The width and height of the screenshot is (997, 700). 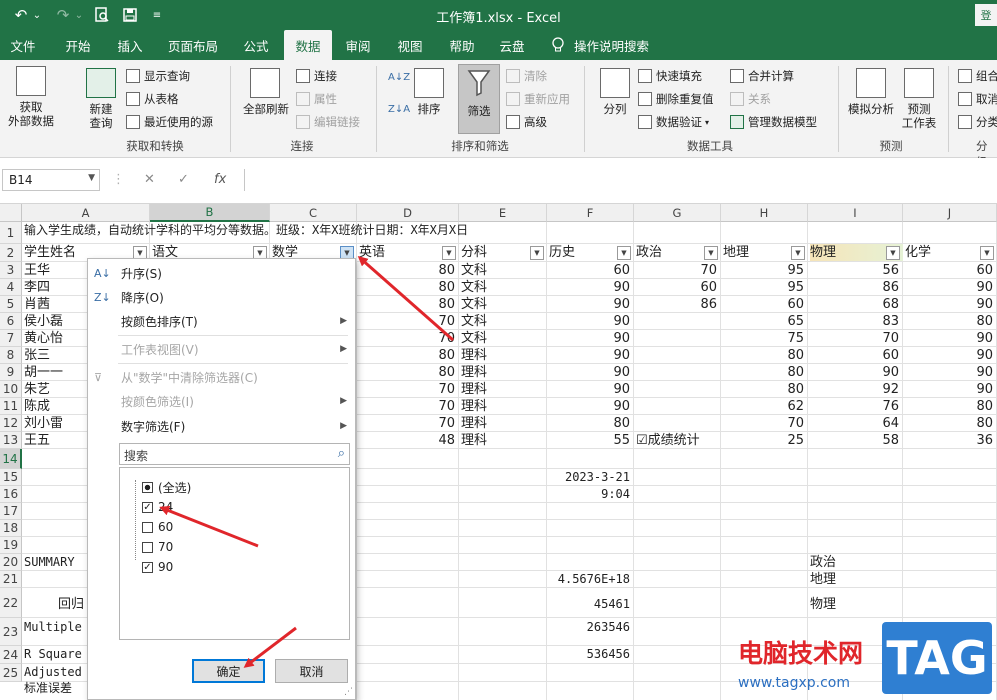 I want to click on watermark-site-name: 电脑技术网, so click(x=801, y=653).